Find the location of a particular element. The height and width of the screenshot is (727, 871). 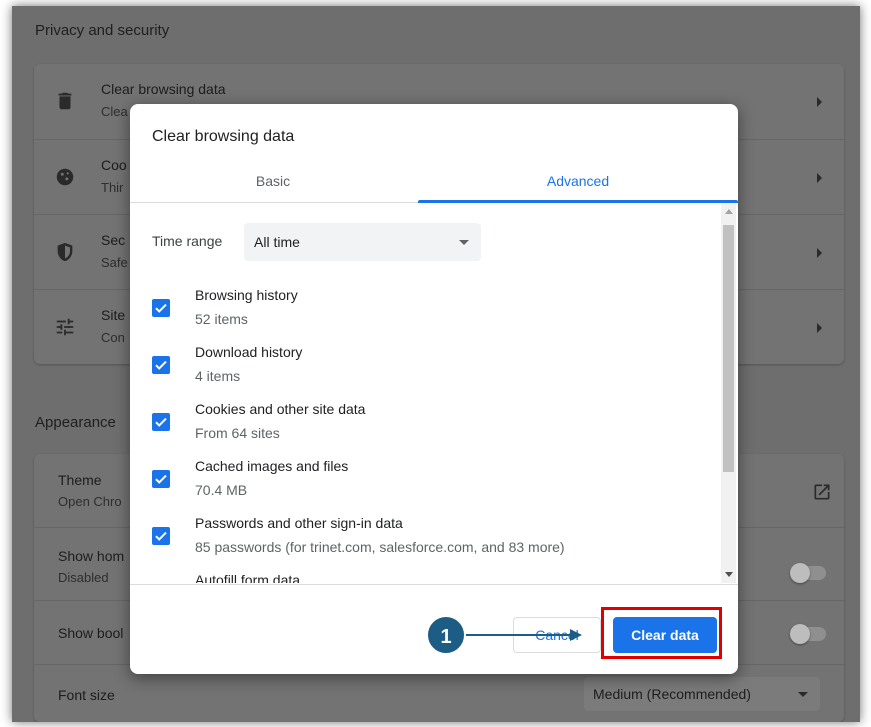

row-subtitle: Thir is located at coordinates (112, 187).